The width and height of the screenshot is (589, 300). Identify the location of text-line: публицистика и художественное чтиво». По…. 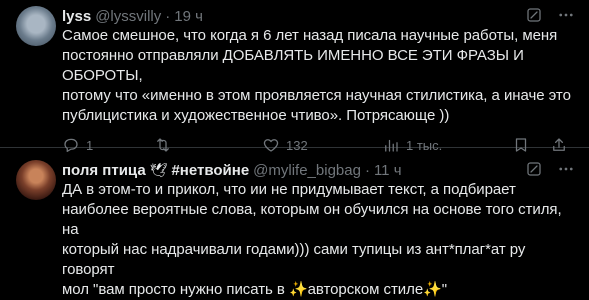
(256, 115).